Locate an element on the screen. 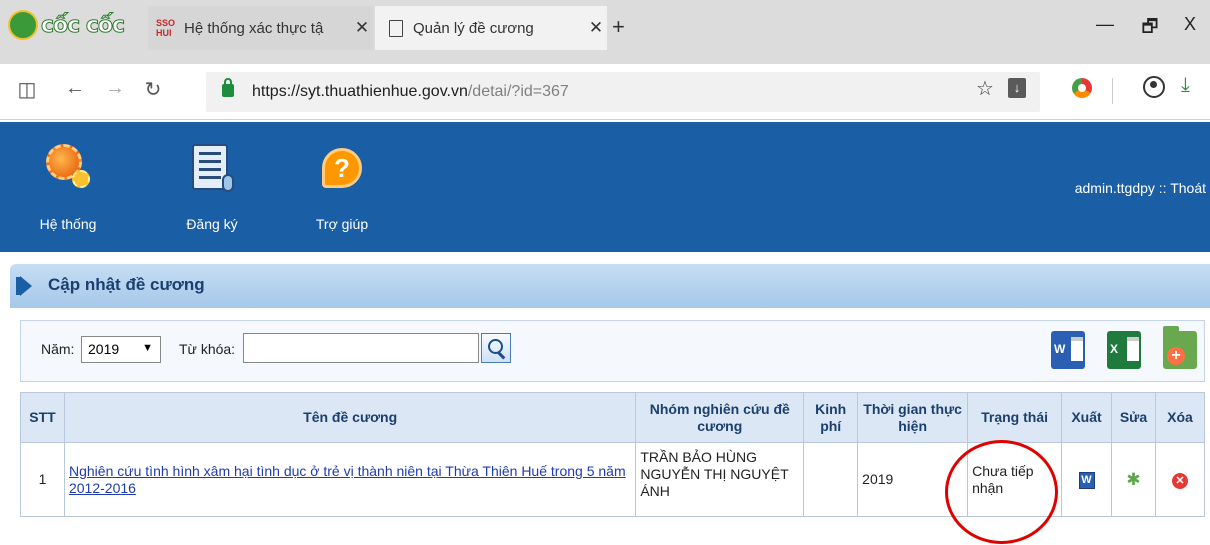 This screenshot has height=545, width=1210. menu-he-thong: Hệ thống is located at coordinates (68, 188).